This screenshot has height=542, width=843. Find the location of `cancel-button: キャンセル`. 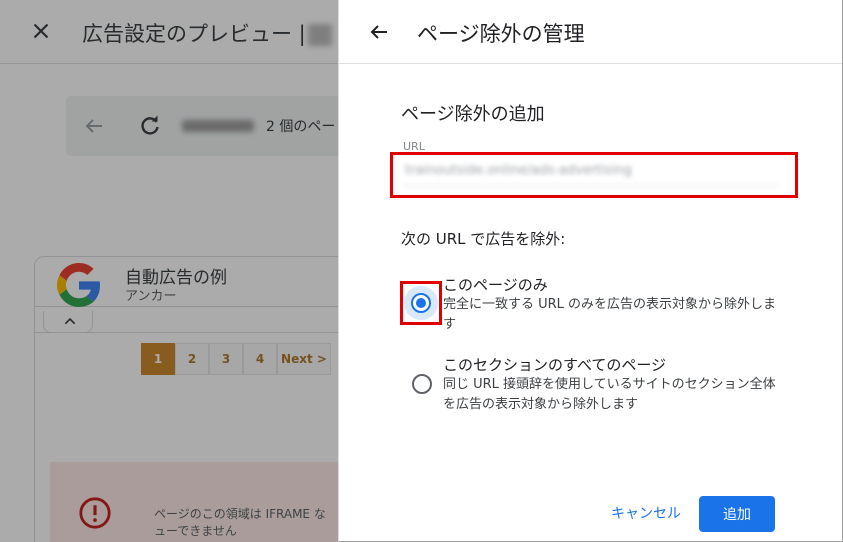

cancel-button: キャンセル is located at coordinates (646, 513).